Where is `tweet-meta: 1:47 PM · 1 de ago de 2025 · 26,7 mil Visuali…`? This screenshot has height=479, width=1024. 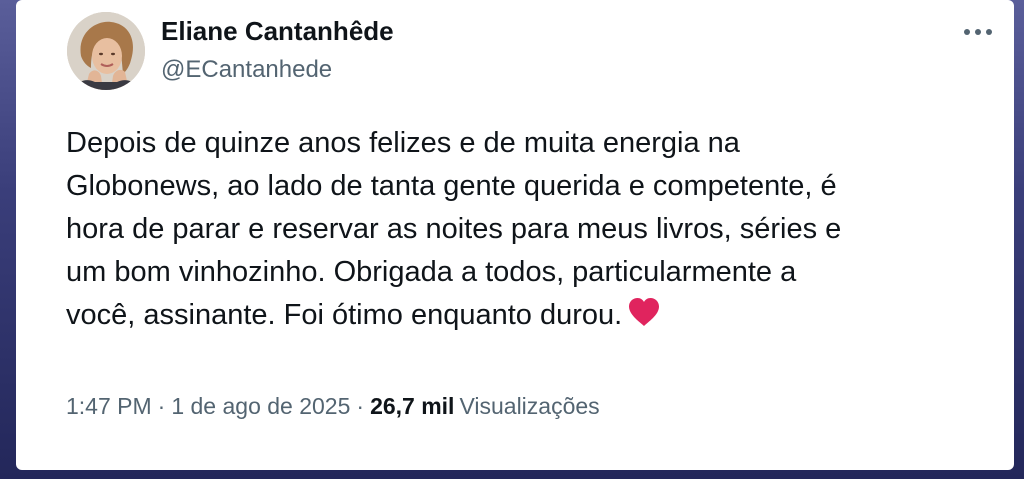
tweet-meta: 1:47 PM · 1 de ago de 2025 · 26,7 mil Visuali… is located at coordinates (333, 406).